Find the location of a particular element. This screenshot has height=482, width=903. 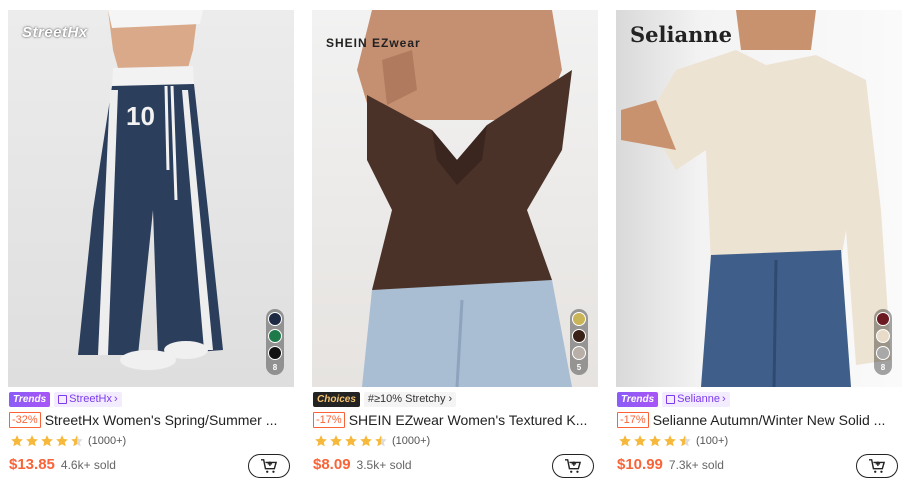

discount-badge: -32% is located at coordinates (25, 419).